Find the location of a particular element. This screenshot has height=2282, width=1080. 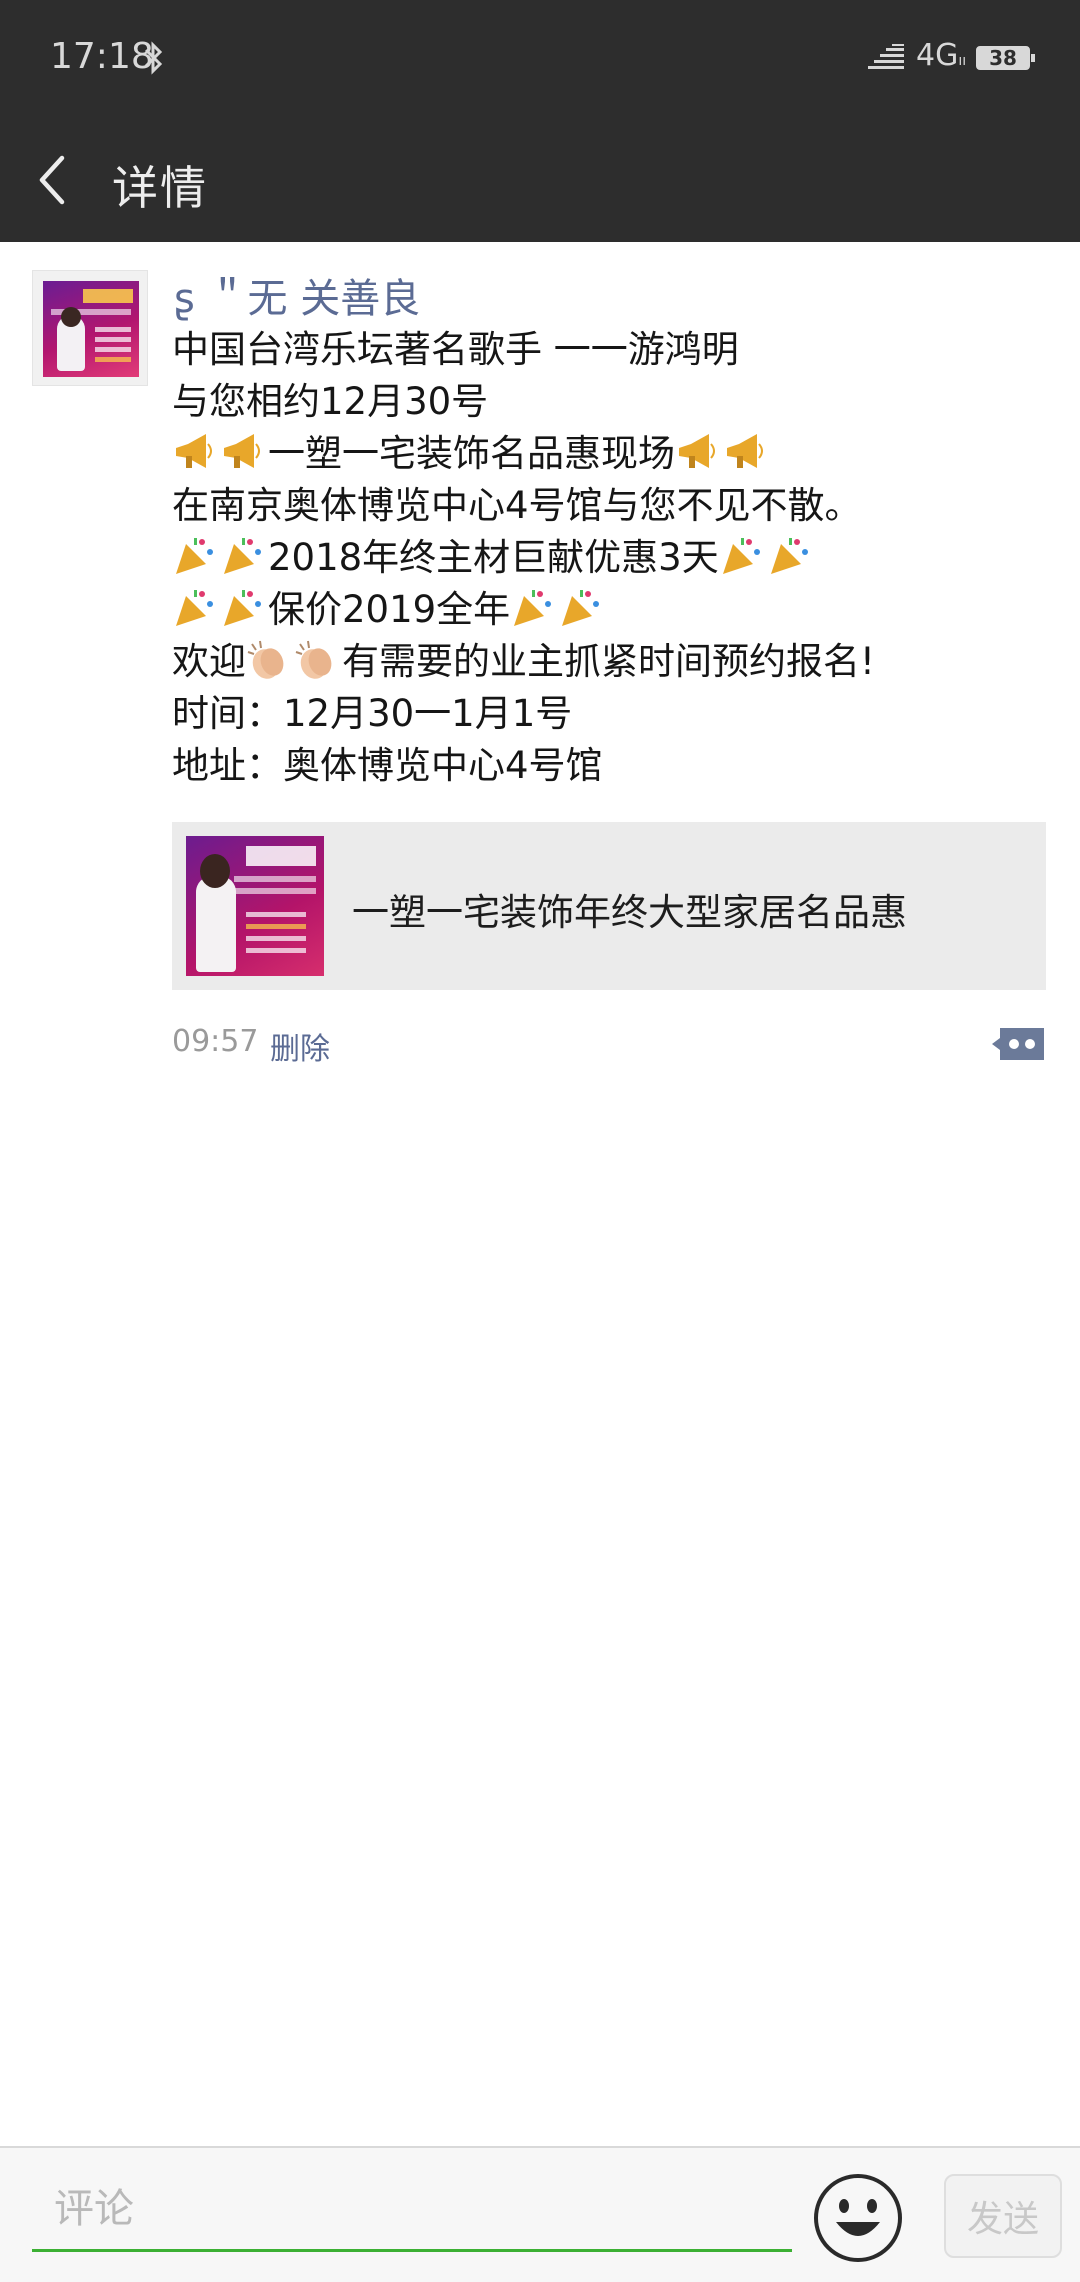

nav-bar: 详情 is located at coordinates (540, 179).